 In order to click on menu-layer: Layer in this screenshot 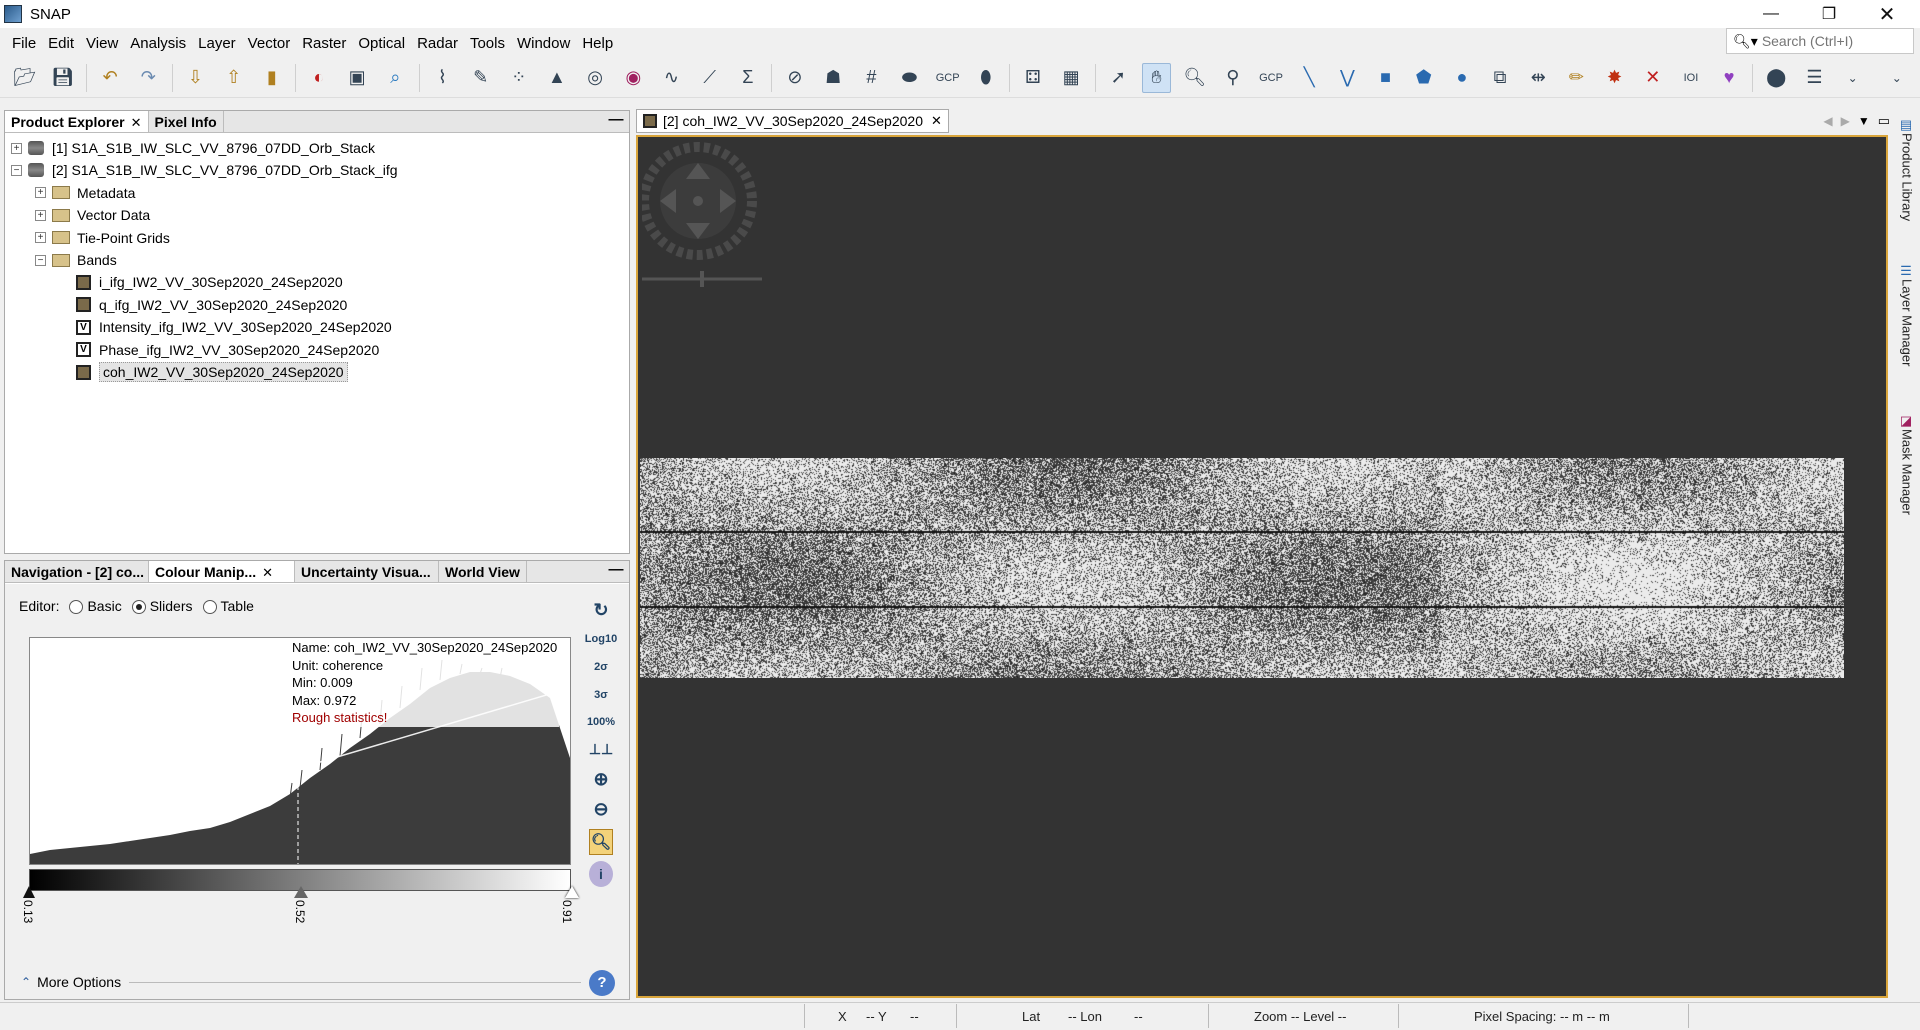, I will do `click(217, 43)`.